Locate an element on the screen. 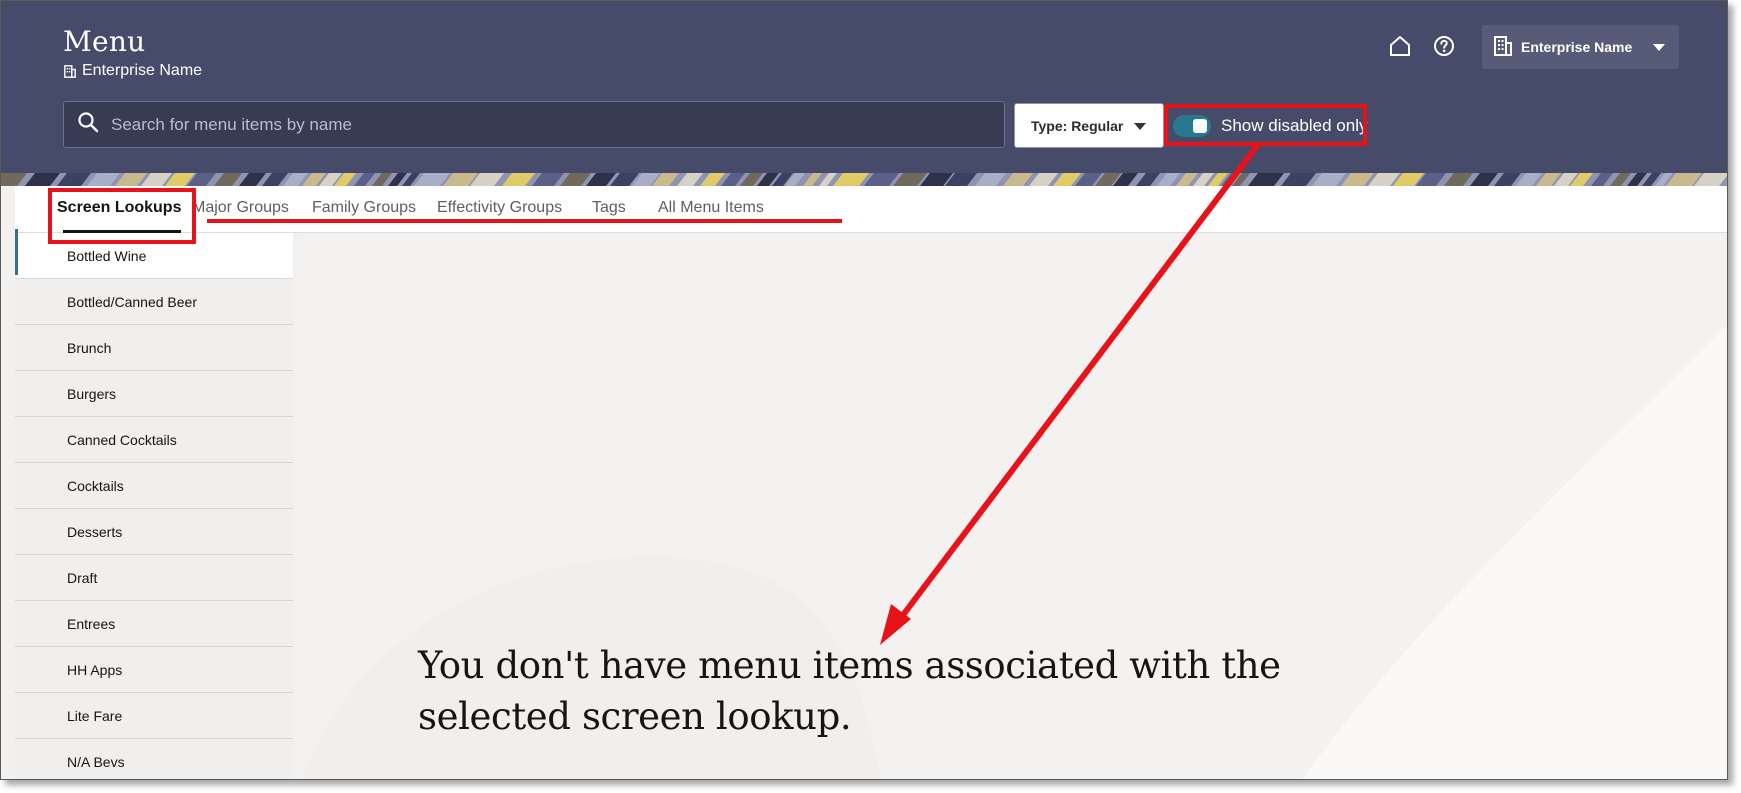  search-bar is located at coordinates (534, 124).